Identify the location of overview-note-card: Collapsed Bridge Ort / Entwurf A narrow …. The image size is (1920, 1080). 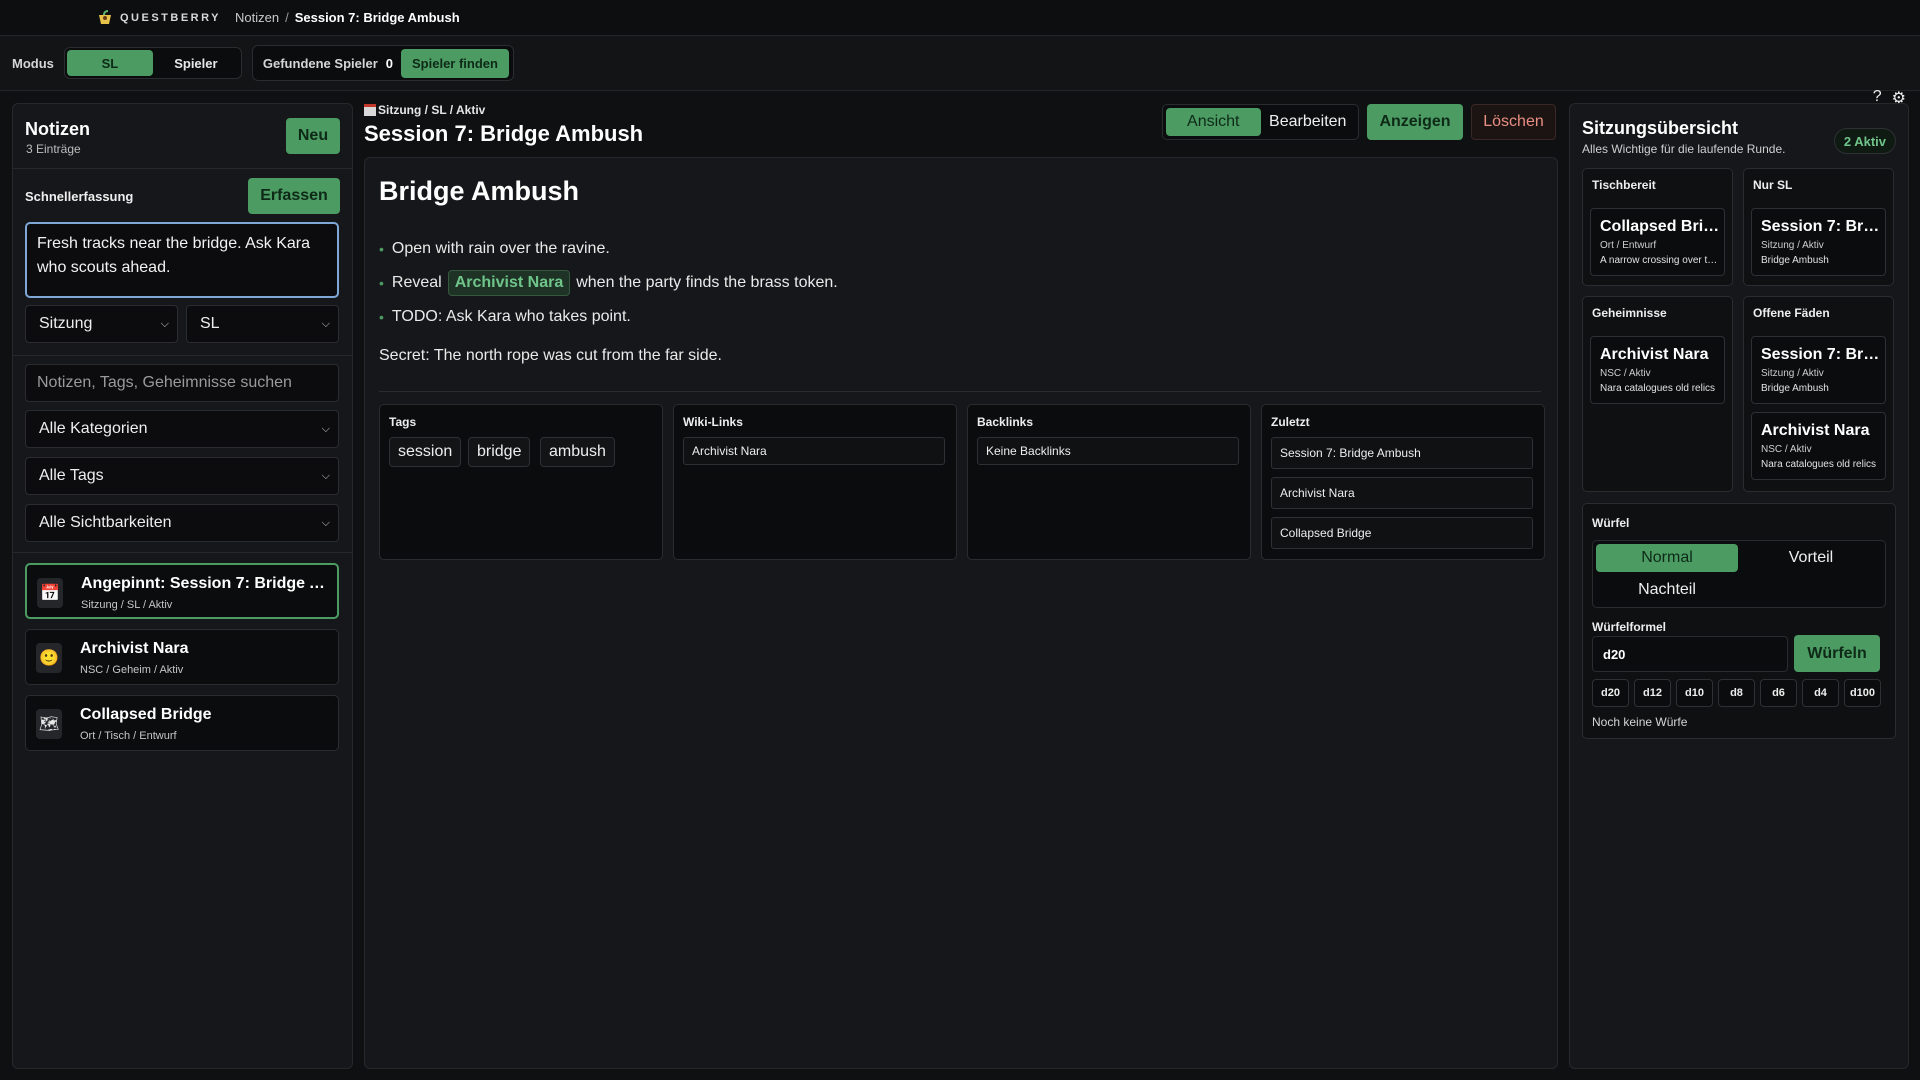
(1657, 242).